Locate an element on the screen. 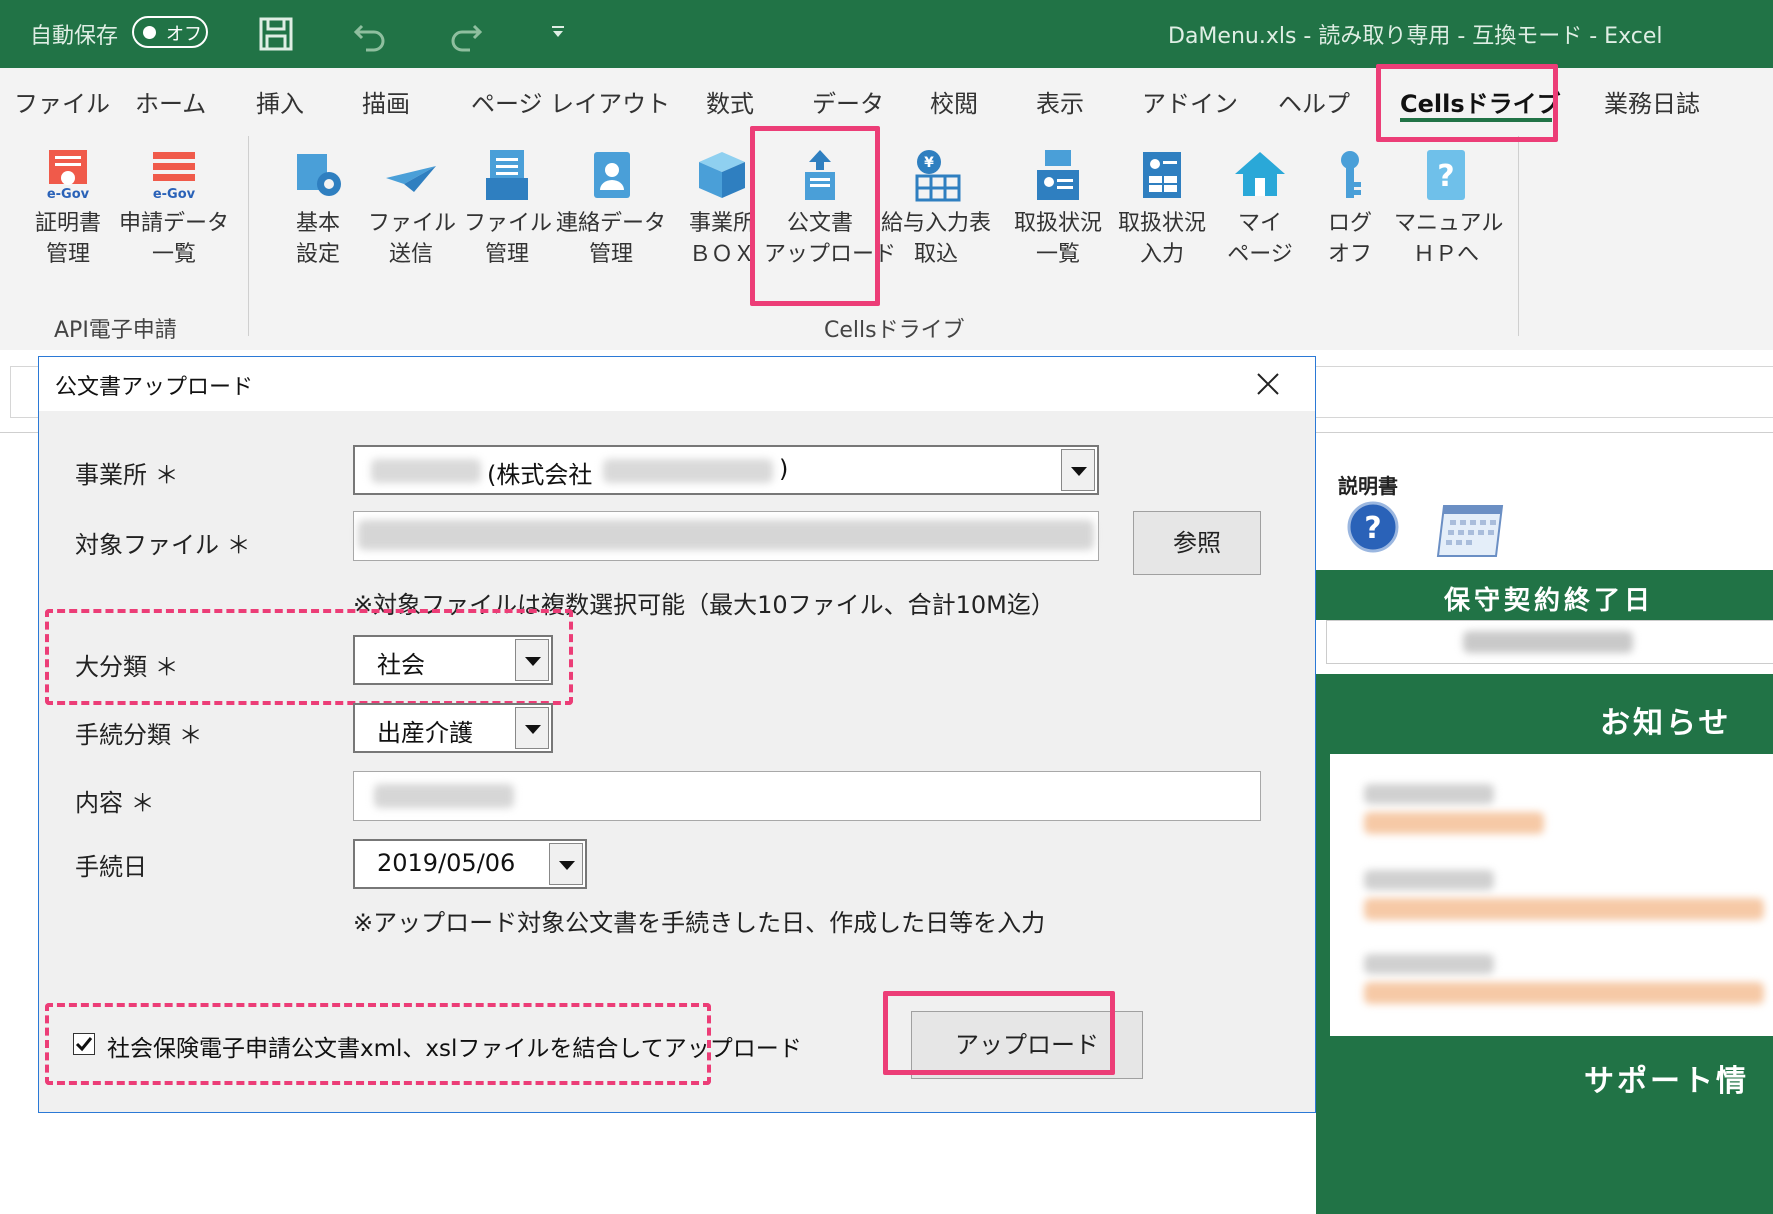 This screenshot has height=1214, width=1773. tab-file: ファイル is located at coordinates (62, 101).